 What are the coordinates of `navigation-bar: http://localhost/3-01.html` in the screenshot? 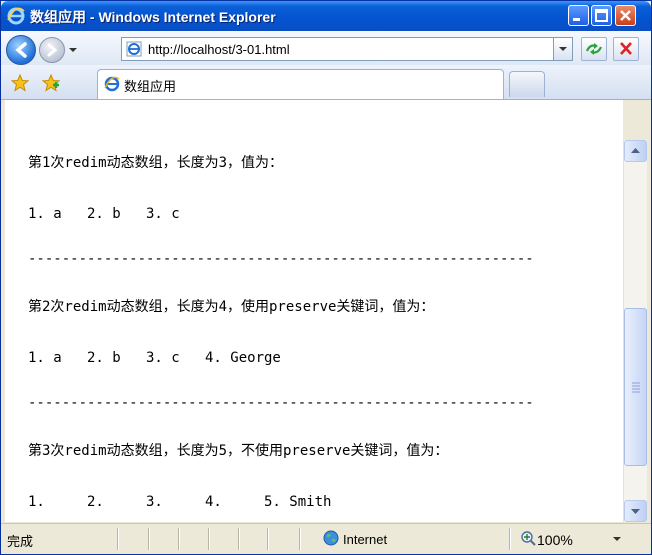 It's located at (326, 48).